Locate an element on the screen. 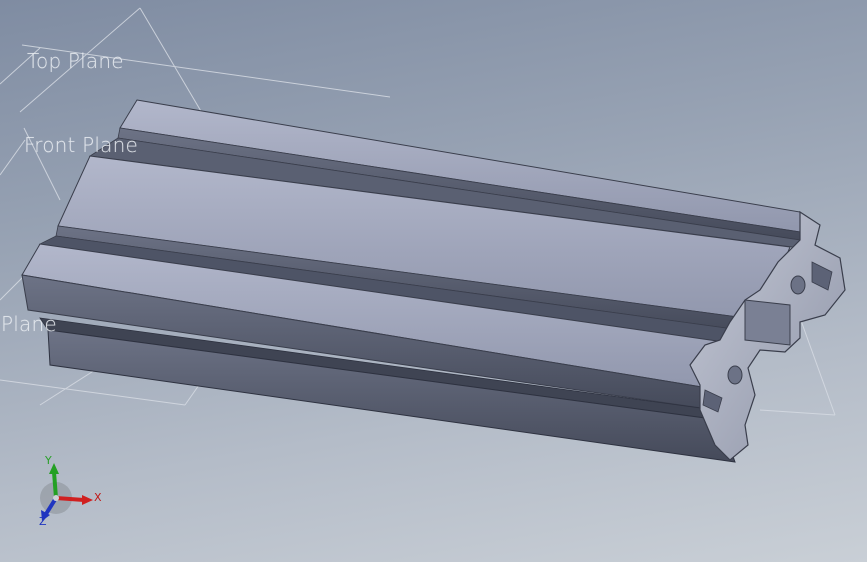  axis-x-label: X is located at coordinates (98, 497).